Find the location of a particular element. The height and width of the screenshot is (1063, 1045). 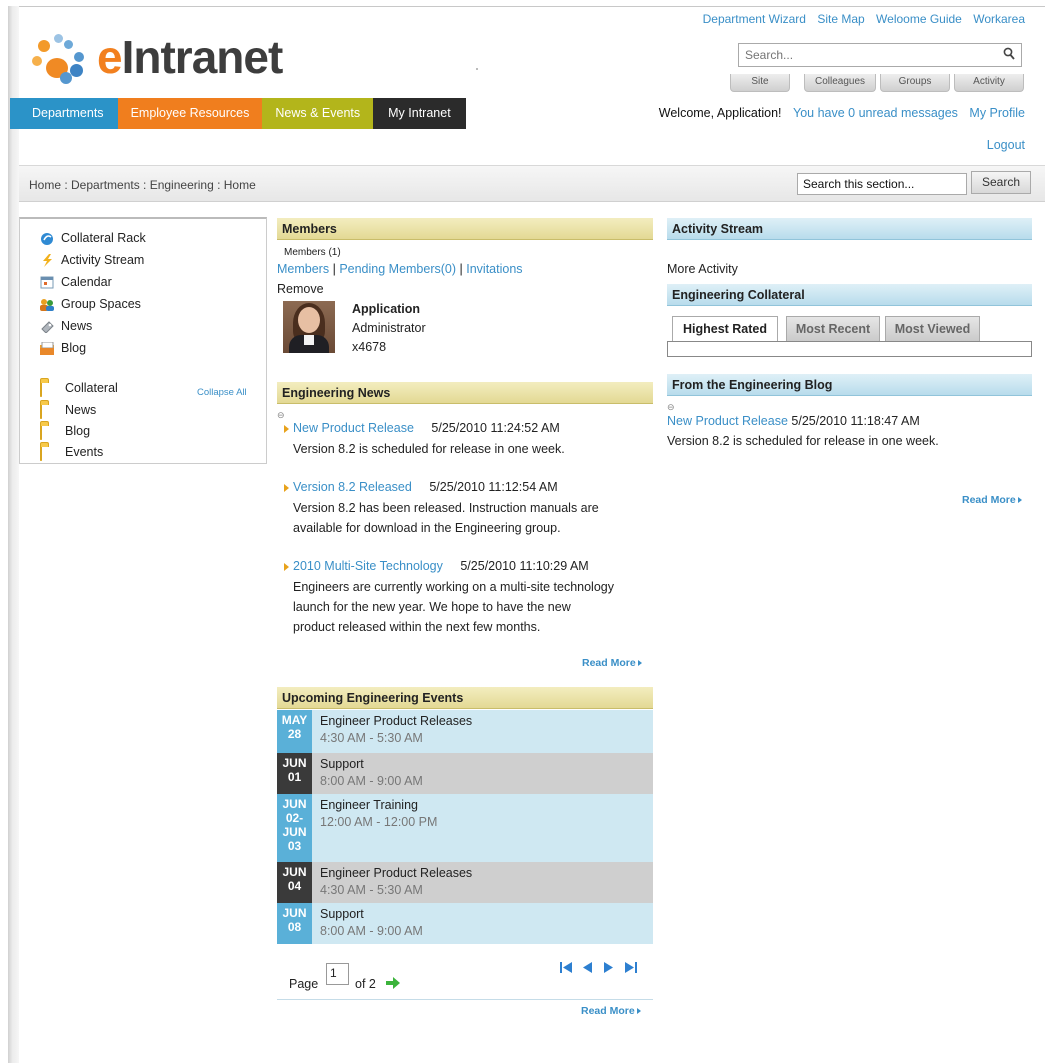

pager-of: of 2 is located at coordinates (365, 984).